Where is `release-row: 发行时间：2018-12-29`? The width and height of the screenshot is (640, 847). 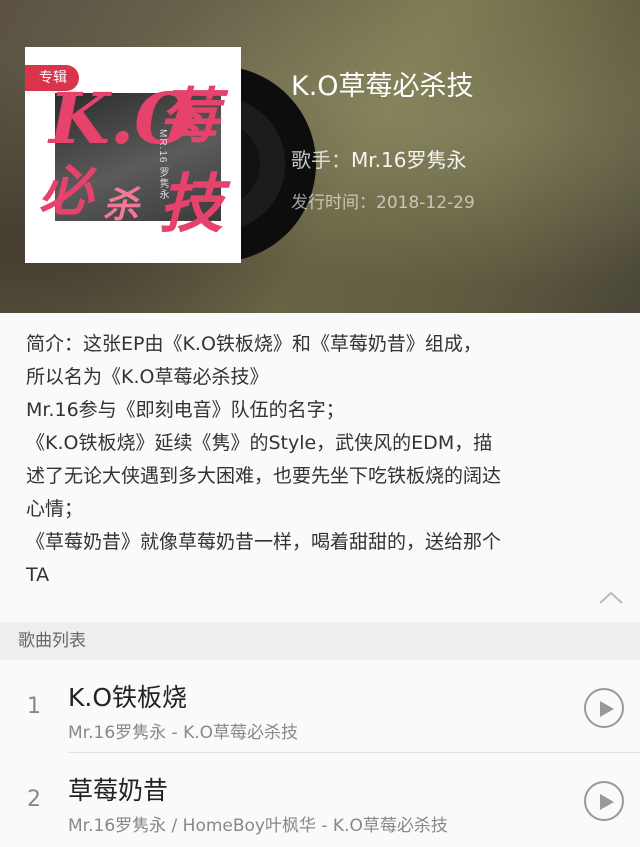
release-row: 发行时间：2018-12-29 is located at coordinates (383, 200).